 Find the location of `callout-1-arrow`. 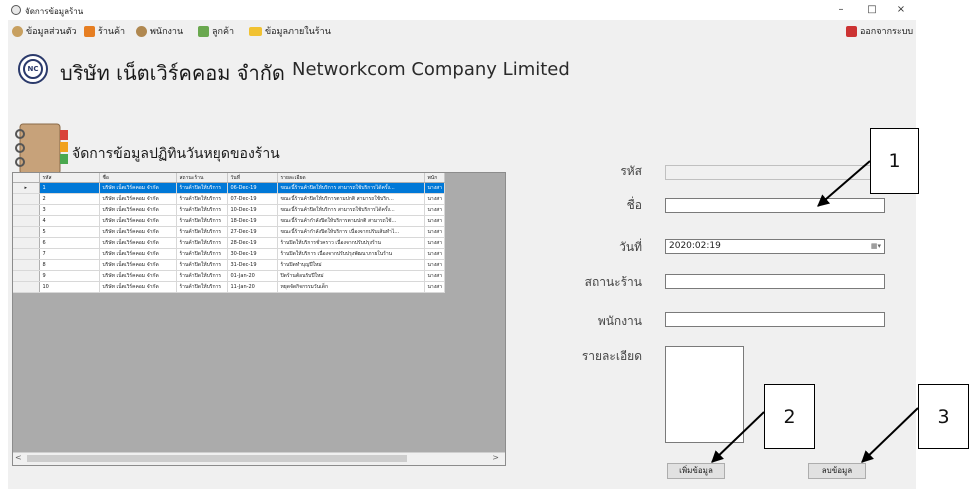

callout-1-arrow is located at coordinates (844, 183).